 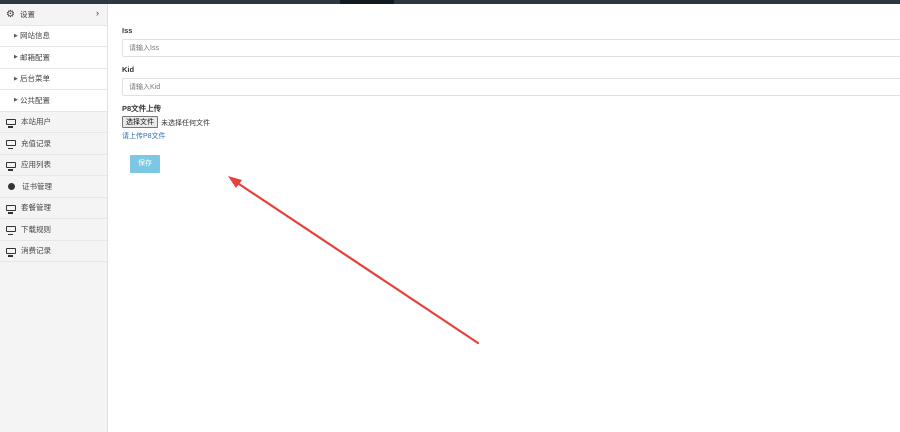 What do you see at coordinates (53, 187) in the screenshot?
I see `sidebar-item-certificates: 证书管理` at bounding box center [53, 187].